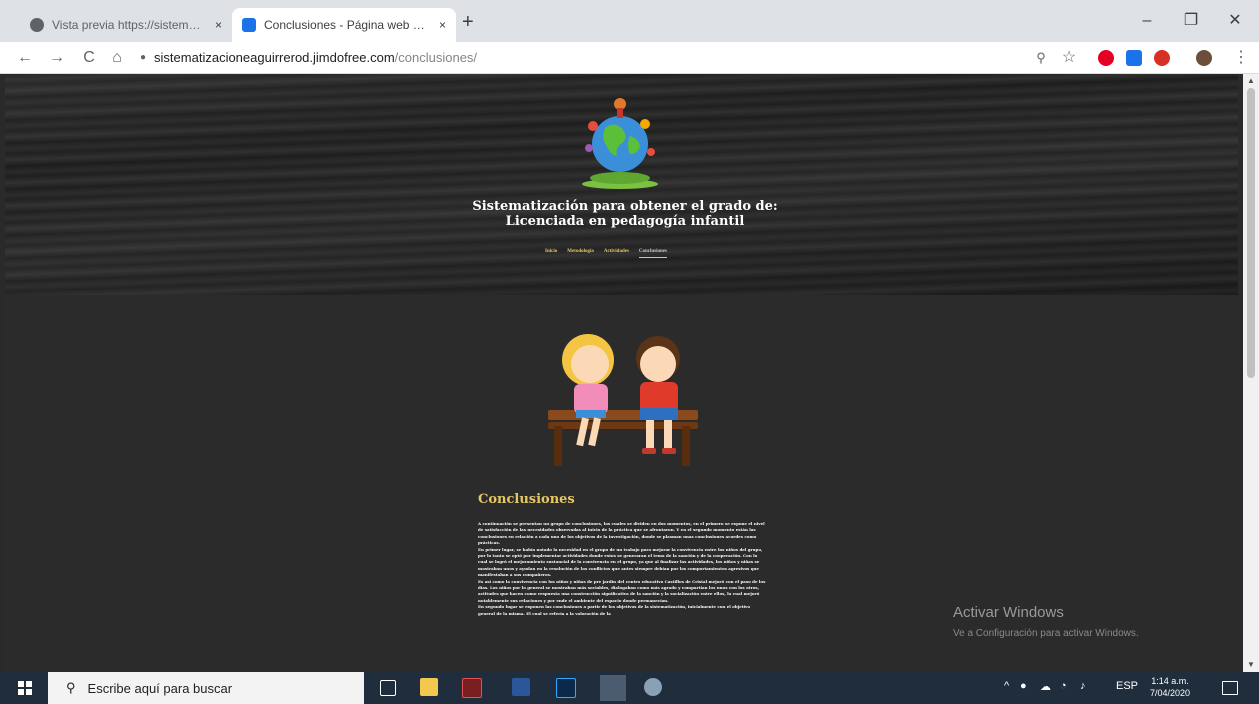  Describe the element at coordinates (1162, 58) in the screenshot. I see `adblock-extension-icon` at that location.